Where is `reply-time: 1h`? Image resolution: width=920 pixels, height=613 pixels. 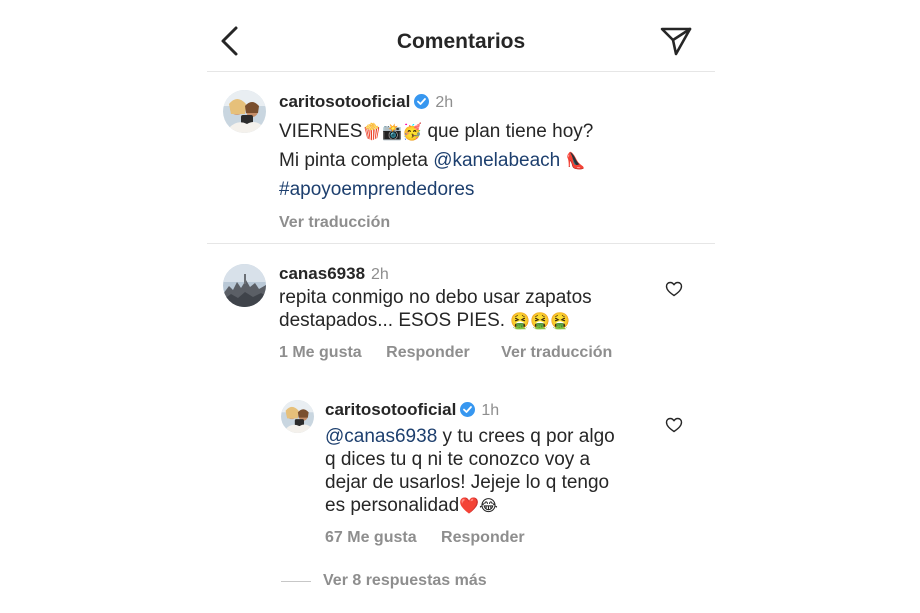
reply-time: 1h is located at coordinates (490, 410).